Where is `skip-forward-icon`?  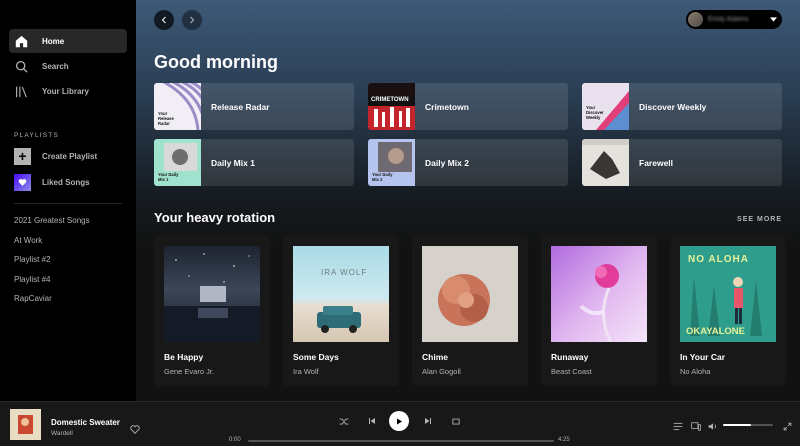 skip-forward-icon is located at coordinates (428, 421).